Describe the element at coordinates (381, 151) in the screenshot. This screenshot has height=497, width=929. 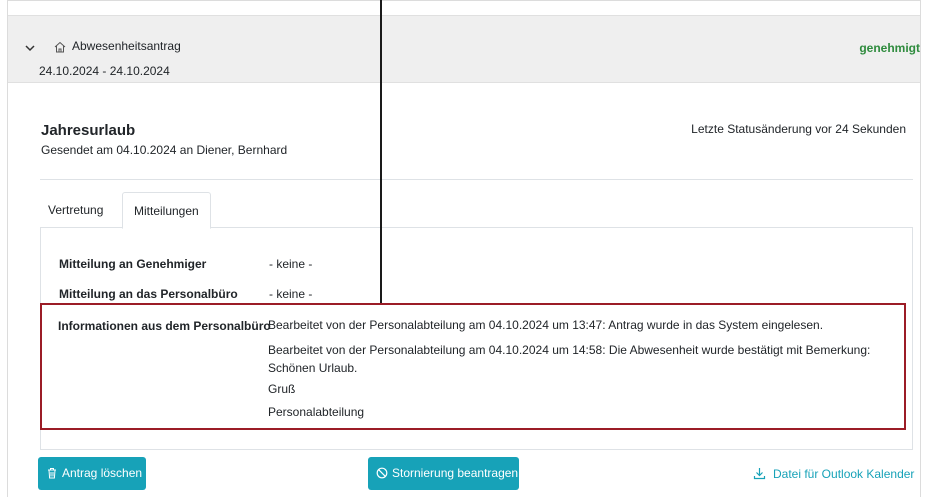
I see `annotation-pointer-line` at that location.